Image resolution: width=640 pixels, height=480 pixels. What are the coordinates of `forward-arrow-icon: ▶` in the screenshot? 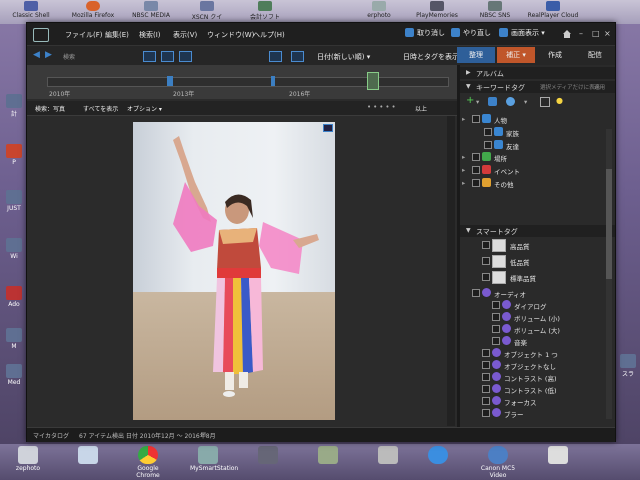 It's located at (48, 55).